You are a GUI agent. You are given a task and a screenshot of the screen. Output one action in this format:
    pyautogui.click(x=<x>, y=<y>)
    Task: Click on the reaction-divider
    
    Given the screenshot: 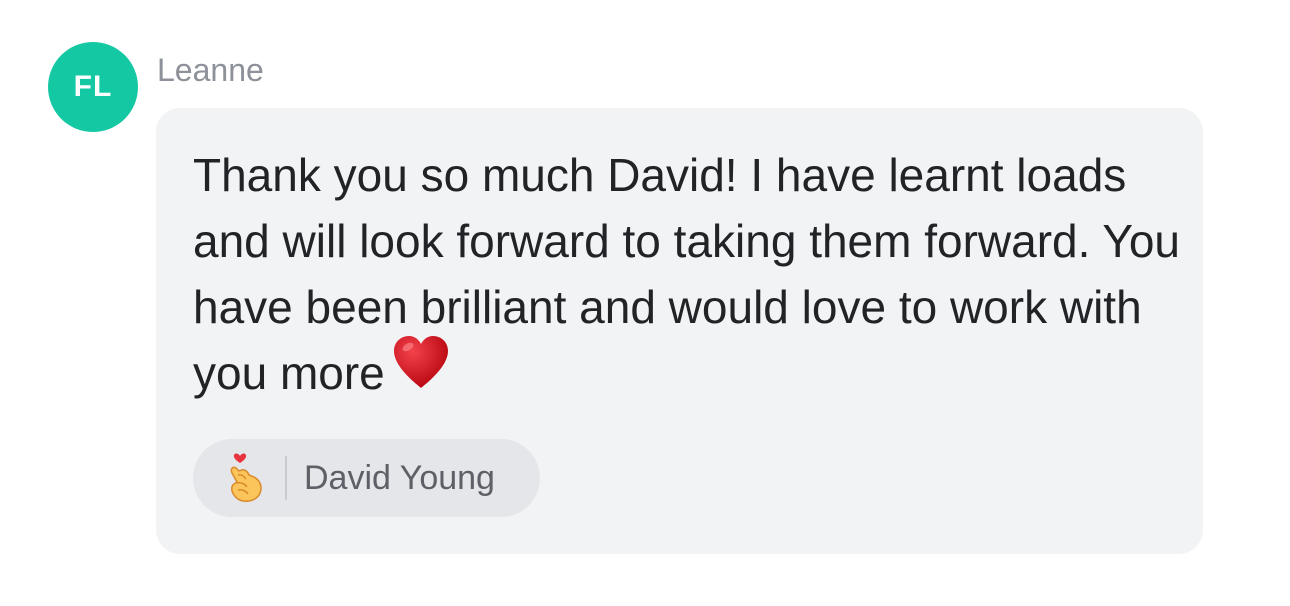 What is the action you would take?
    pyautogui.click(x=286, y=478)
    